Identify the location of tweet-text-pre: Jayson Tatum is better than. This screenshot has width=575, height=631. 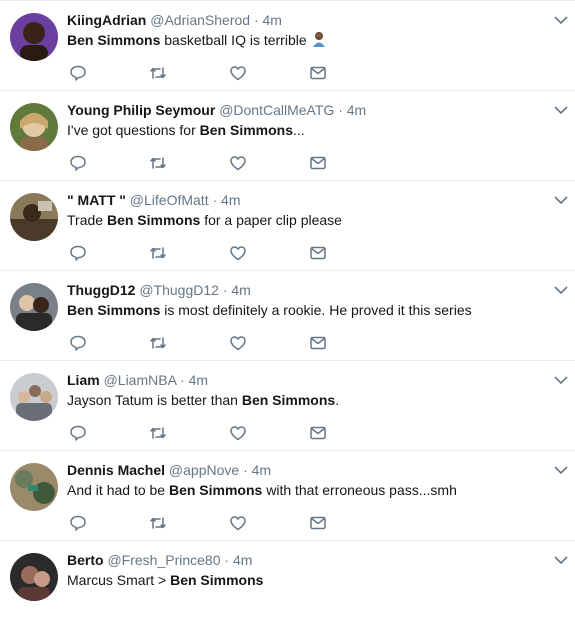
(154, 400).